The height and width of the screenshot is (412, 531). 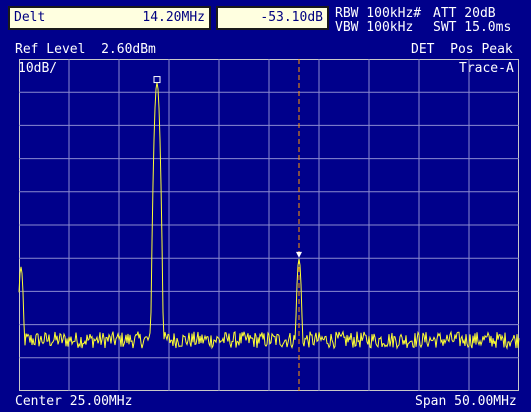 I want to click on span-setting: Span 50.00MHz, so click(x=466, y=401).